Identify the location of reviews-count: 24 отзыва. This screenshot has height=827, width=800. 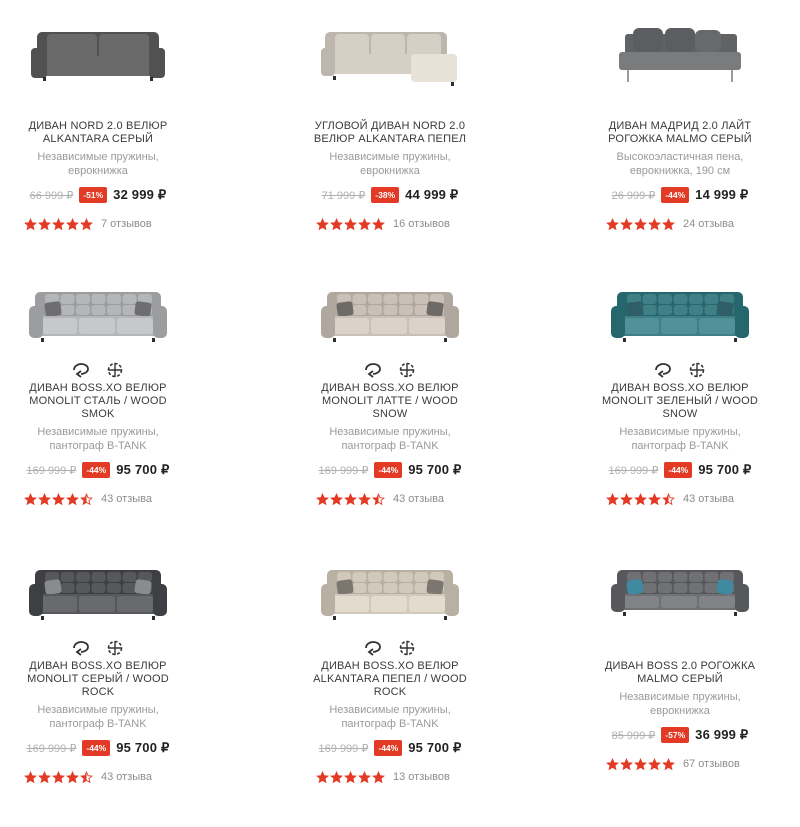
(708, 224).